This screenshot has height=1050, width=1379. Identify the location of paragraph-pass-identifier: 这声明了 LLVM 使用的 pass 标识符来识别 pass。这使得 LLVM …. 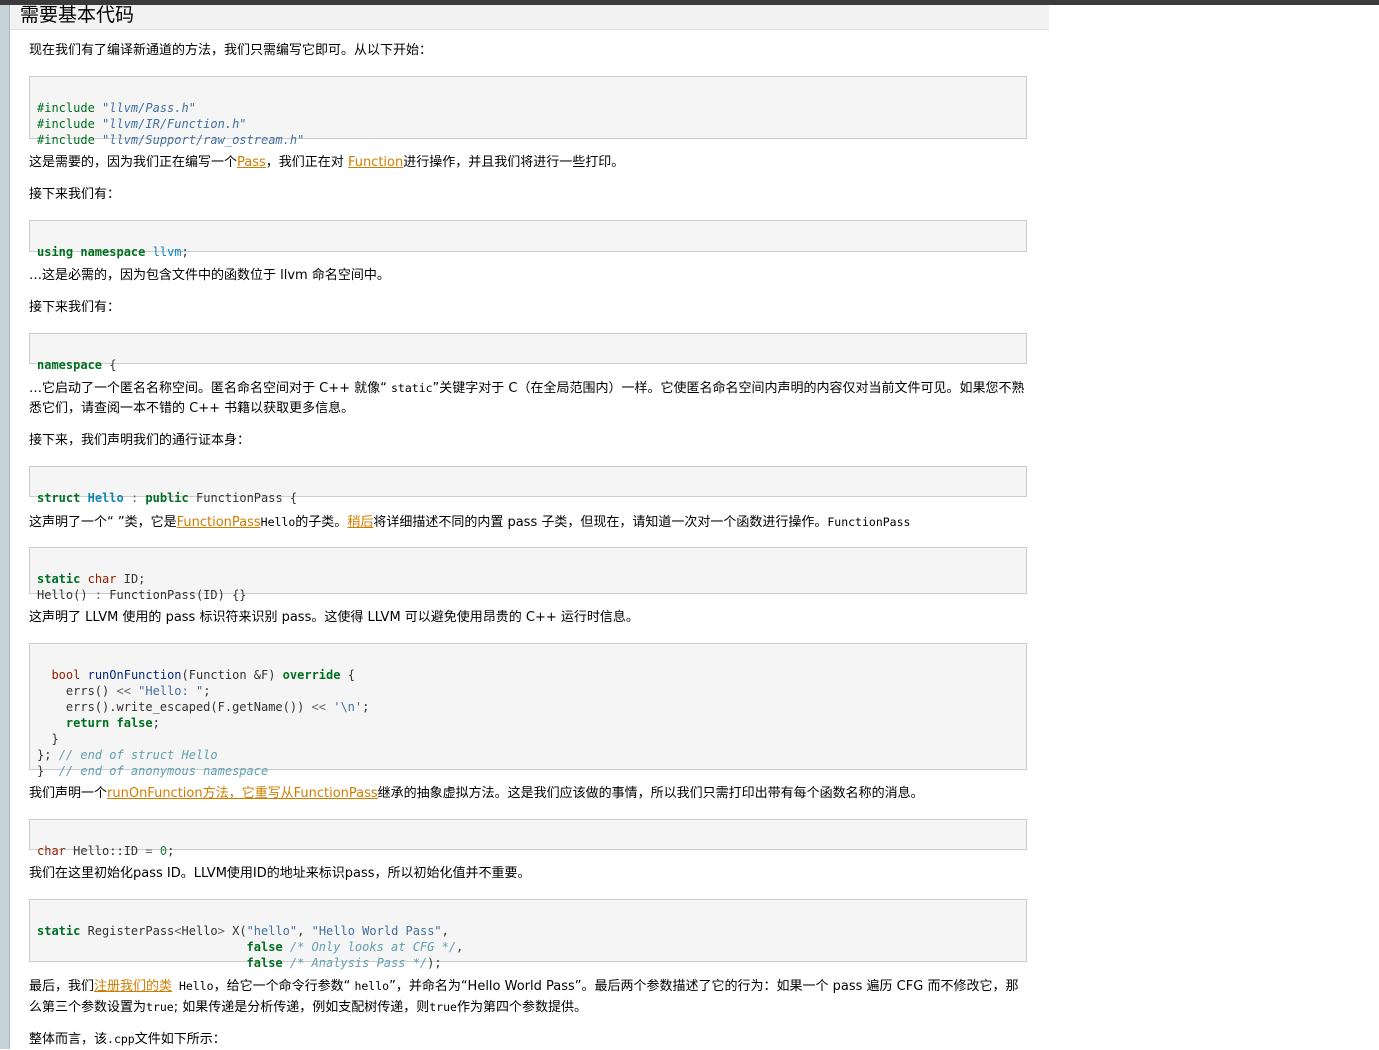
(334, 617).